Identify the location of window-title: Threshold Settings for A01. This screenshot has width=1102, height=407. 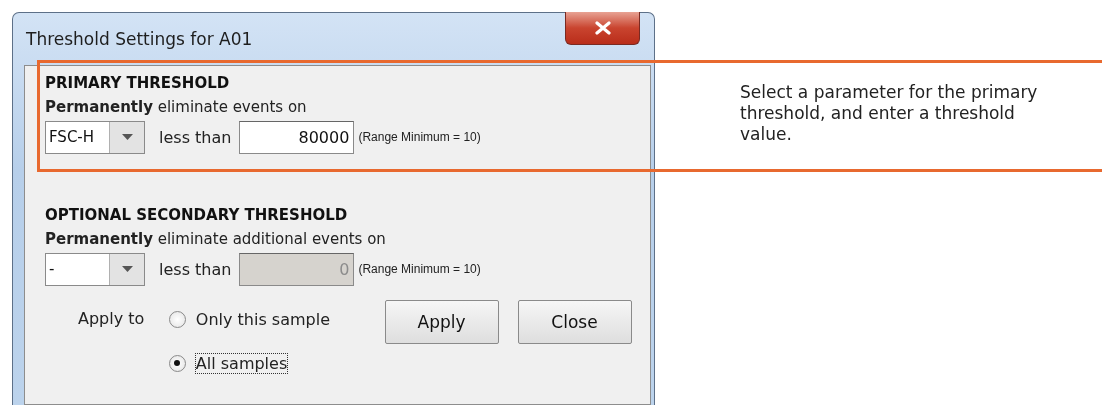
(139, 39).